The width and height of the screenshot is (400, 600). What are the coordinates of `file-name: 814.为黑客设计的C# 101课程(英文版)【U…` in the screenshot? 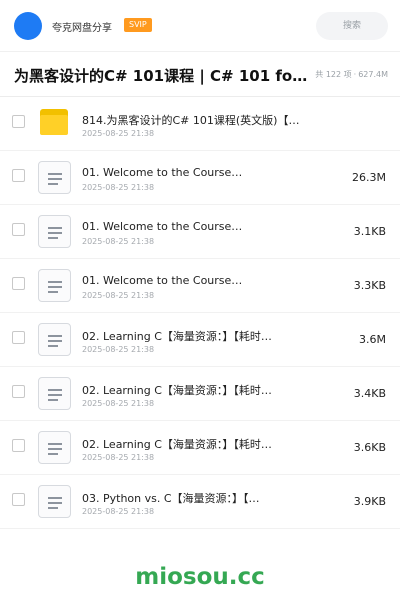 It's located at (192, 120).